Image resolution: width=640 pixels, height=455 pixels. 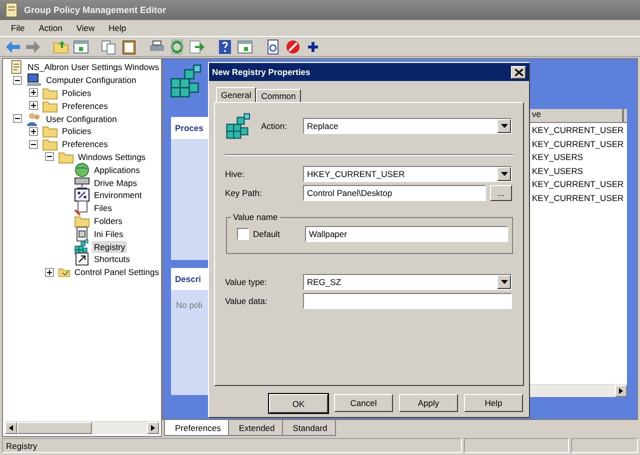 What do you see at coordinates (117, 170) in the screenshot?
I see `tree-item: Applications` at bounding box center [117, 170].